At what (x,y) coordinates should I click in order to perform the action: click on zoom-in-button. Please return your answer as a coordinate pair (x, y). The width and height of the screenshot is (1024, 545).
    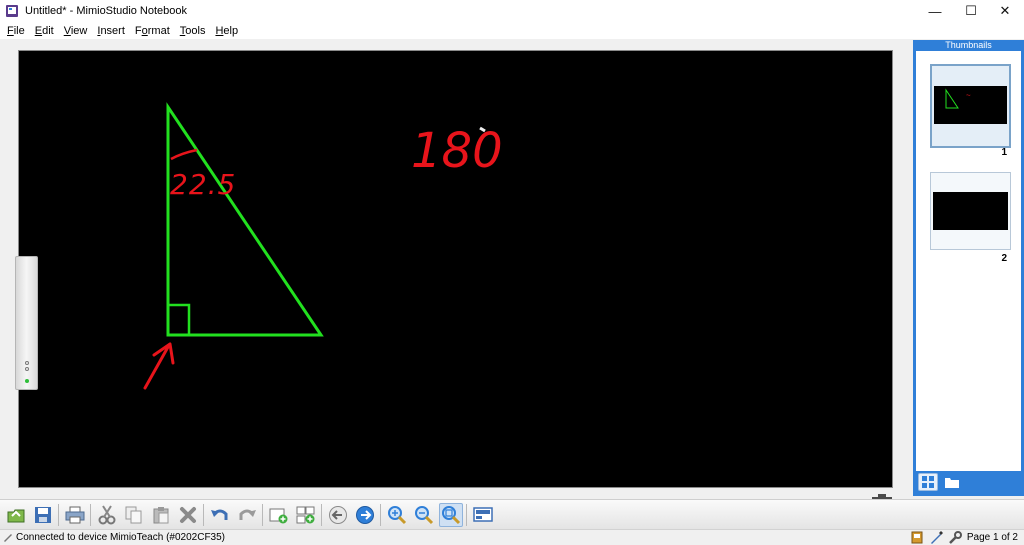
    Looking at the image, I should click on (397, 515).